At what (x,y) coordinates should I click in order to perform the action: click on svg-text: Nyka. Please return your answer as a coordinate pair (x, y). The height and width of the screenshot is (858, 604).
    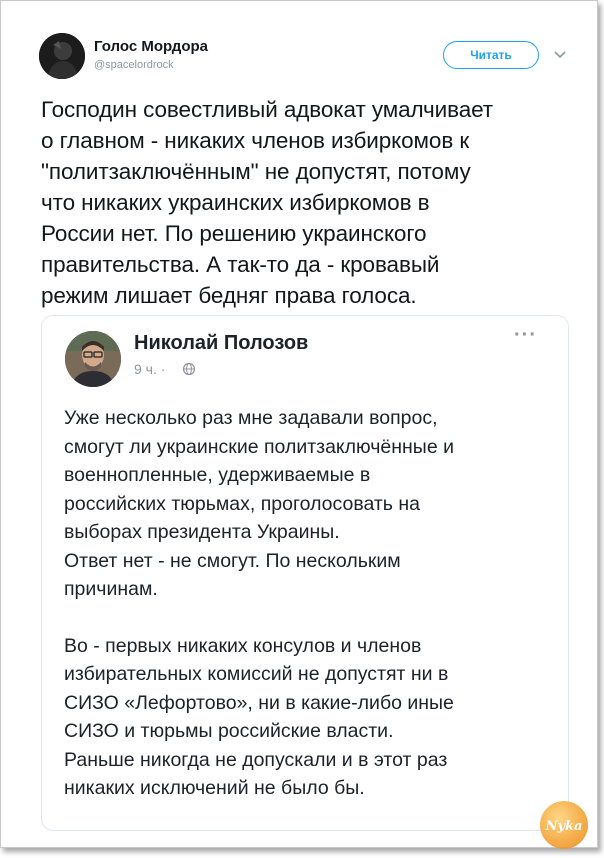
    Looking at the image, I should click on (564, 826).